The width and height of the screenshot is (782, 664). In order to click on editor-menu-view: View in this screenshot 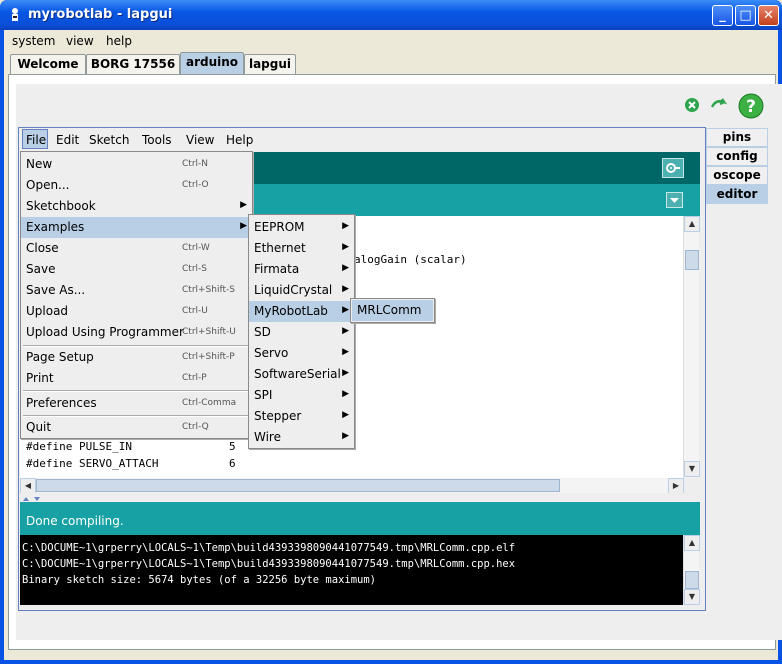, I will do `click(200, 140)`.